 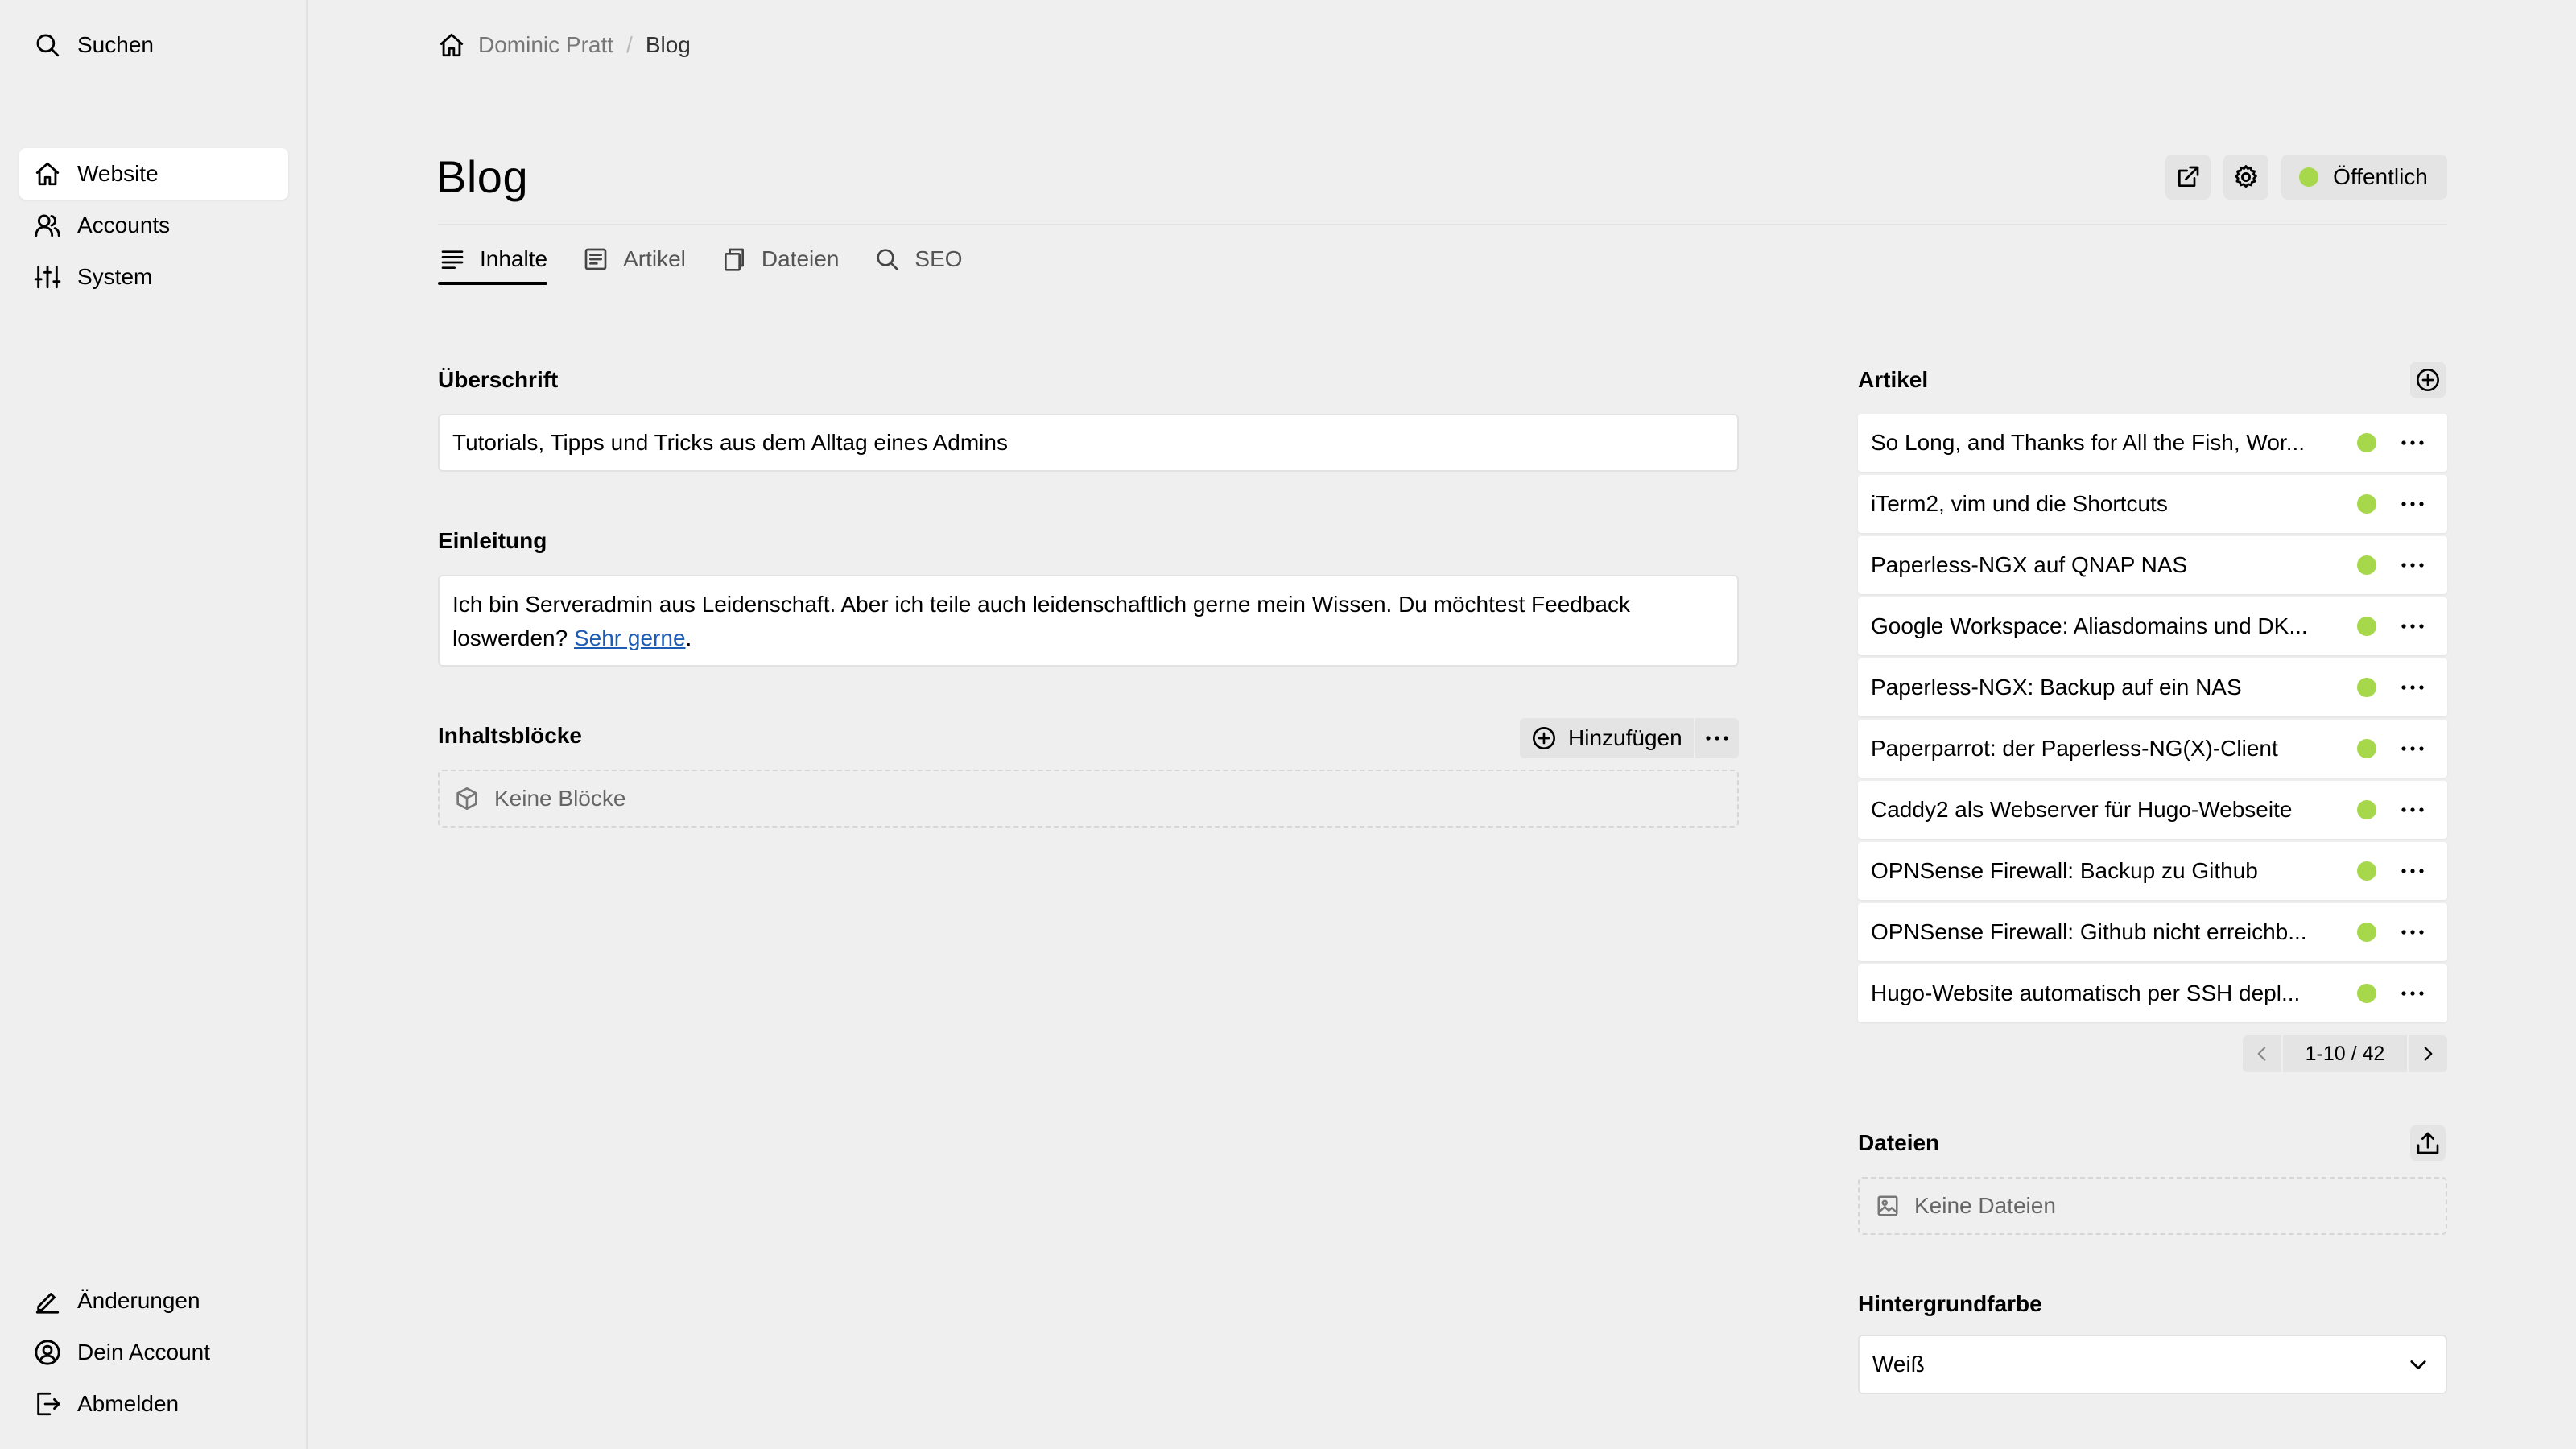 What do you see at coordinates (2152, 504) in the screenshot?
I see `article-row: iTerm2, vim und die Shortcuts` at bounding box center [2152, 504].